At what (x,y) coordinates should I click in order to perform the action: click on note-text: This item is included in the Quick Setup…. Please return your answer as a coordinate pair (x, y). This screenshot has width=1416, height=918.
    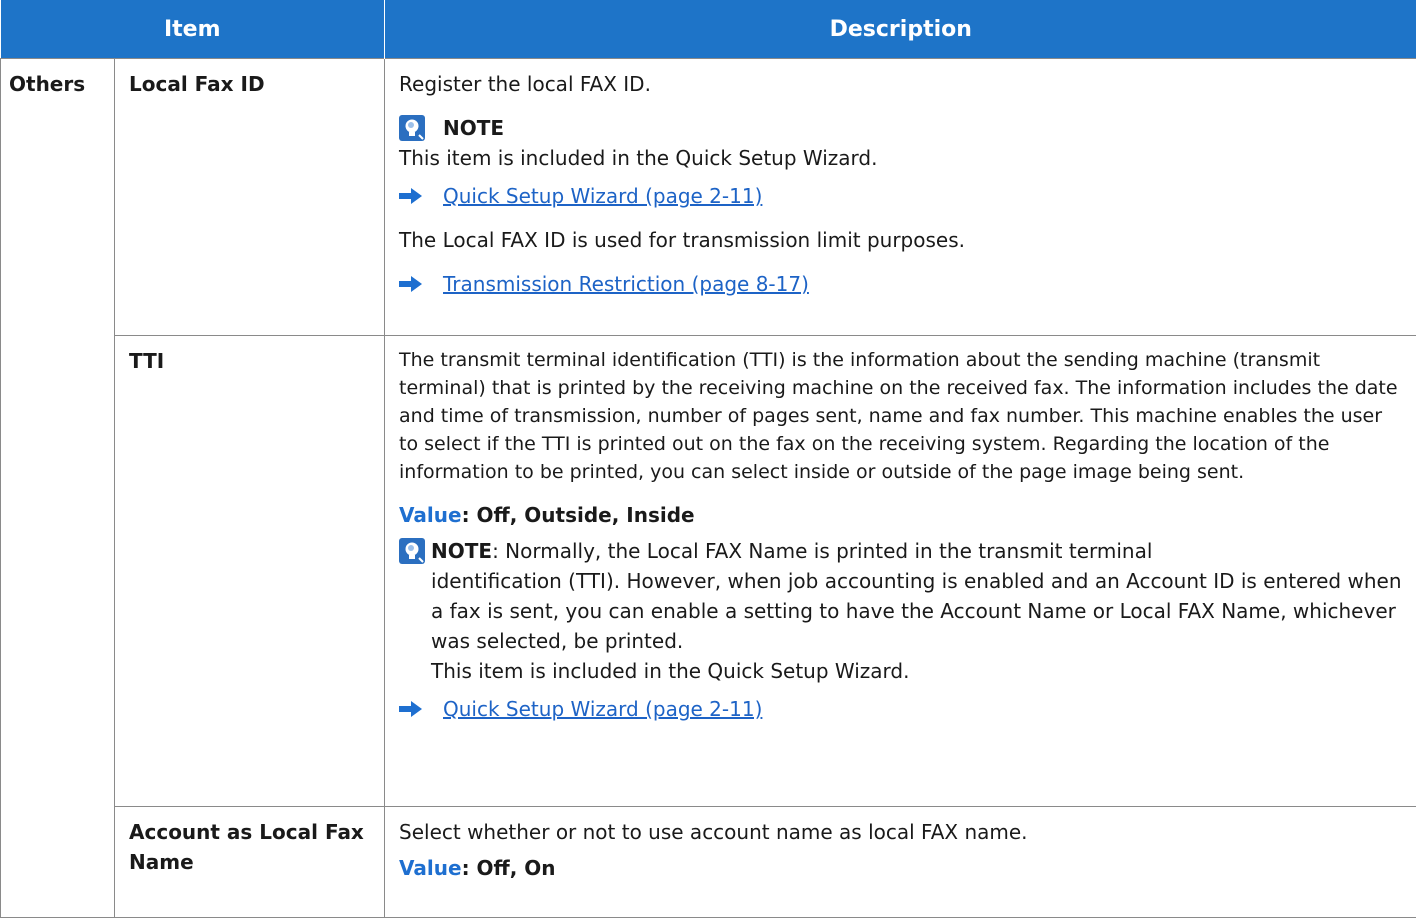
    Looking at the image, I should click on (900, 158).